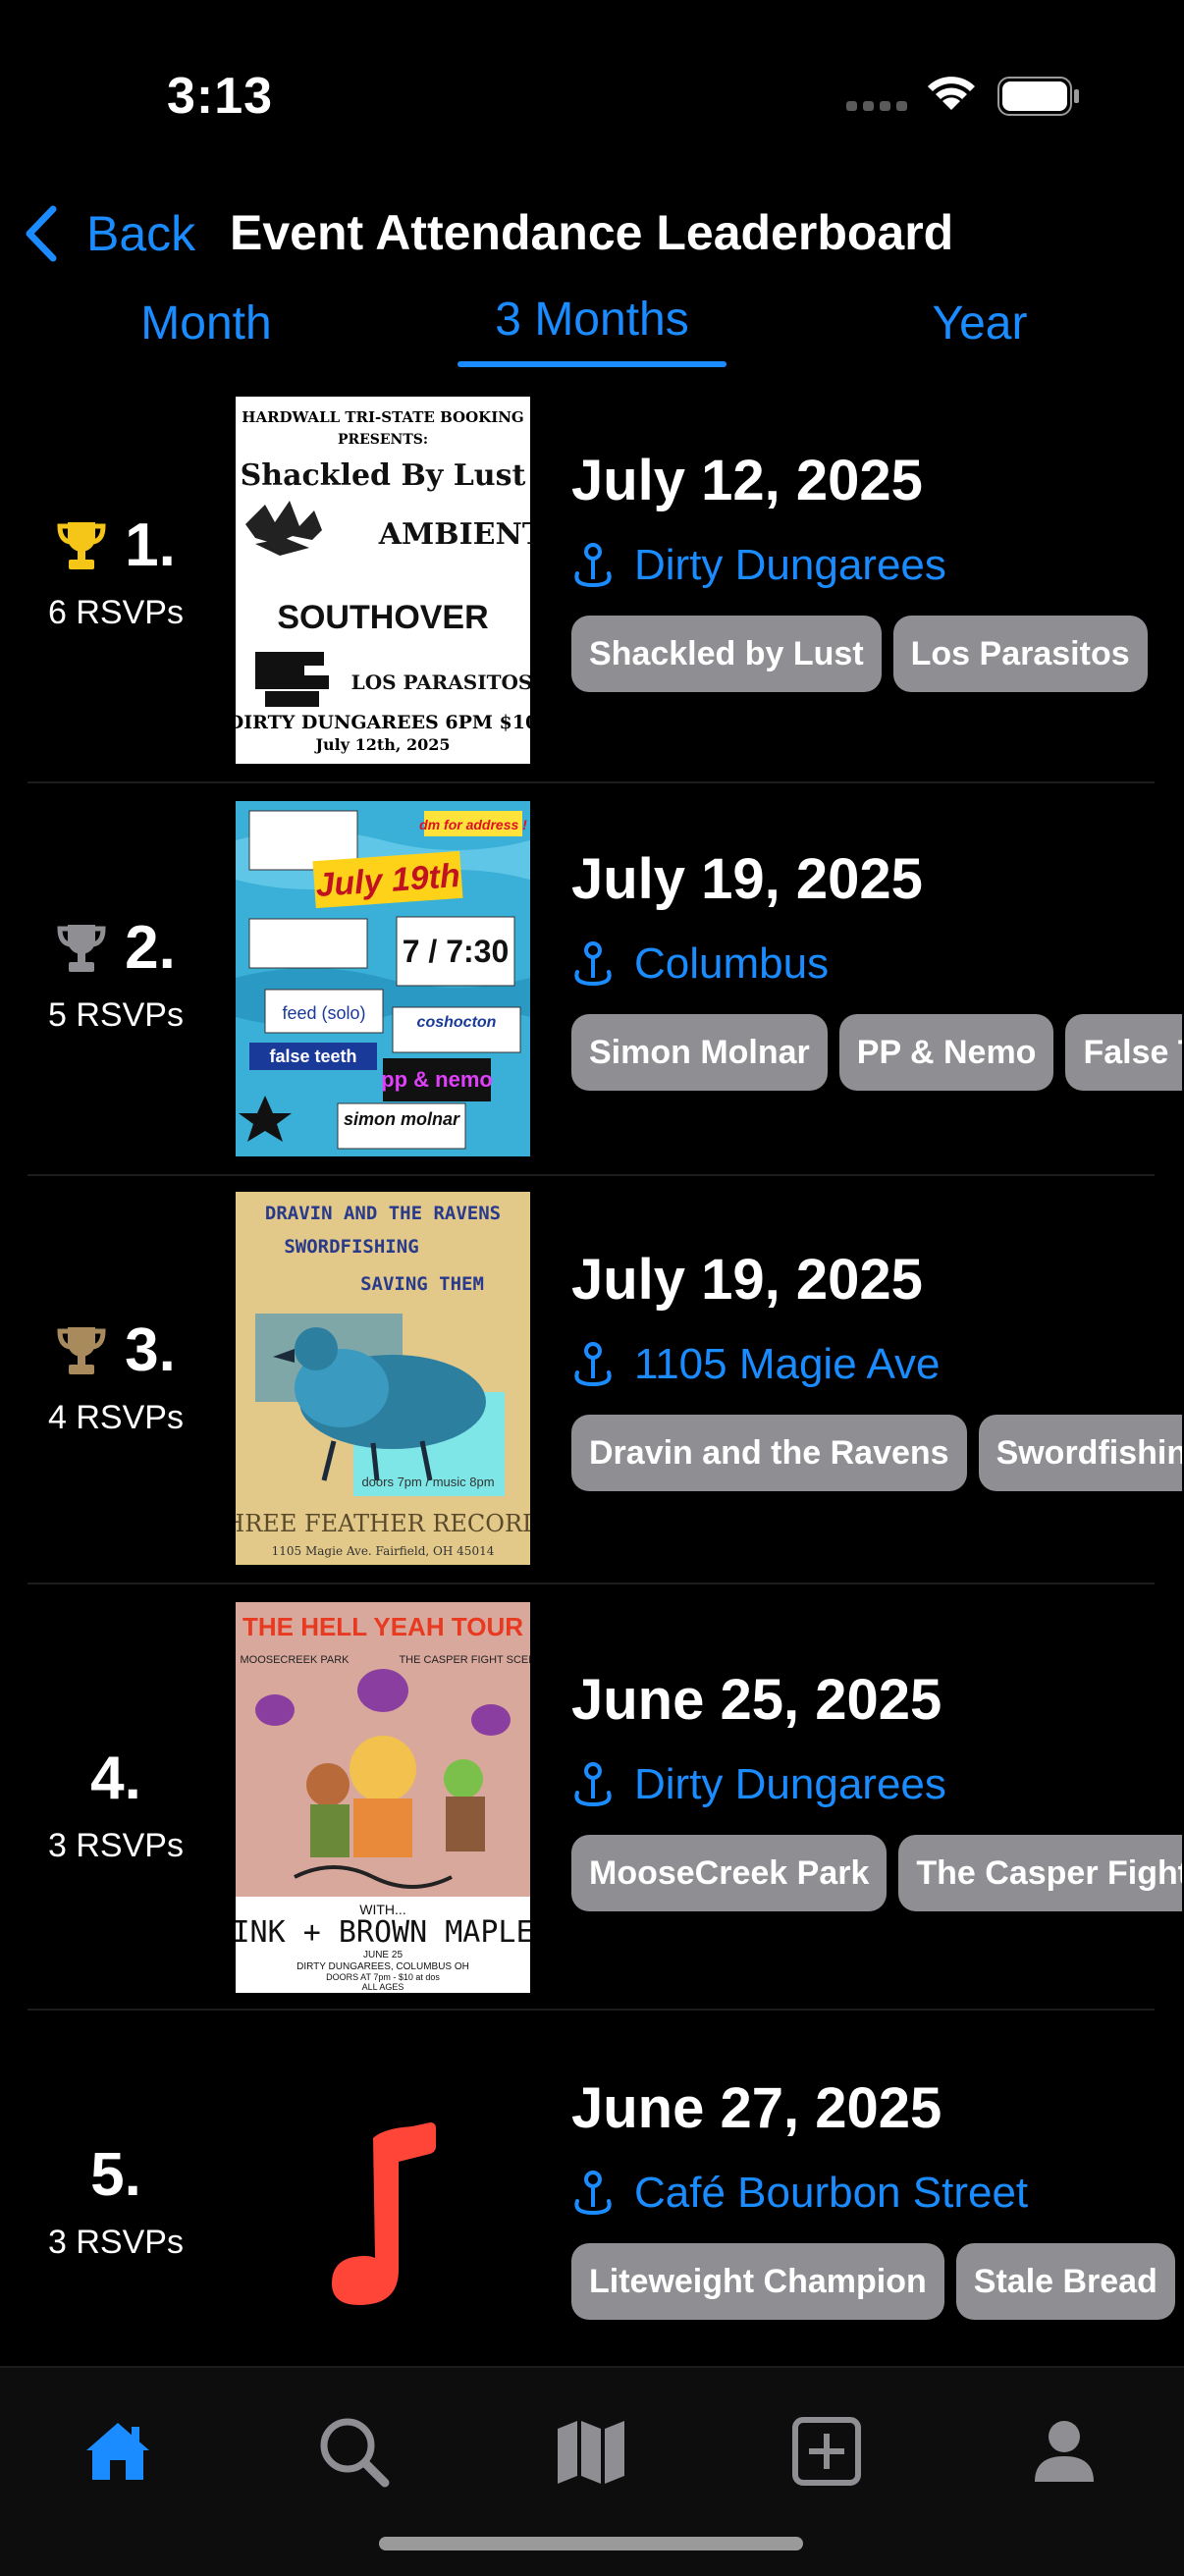 The width and height of the screenshot is (1184, 2576). Describe the element at coordinates (206, 323) in the screenshot. I see `tab-month: Month` at that location.